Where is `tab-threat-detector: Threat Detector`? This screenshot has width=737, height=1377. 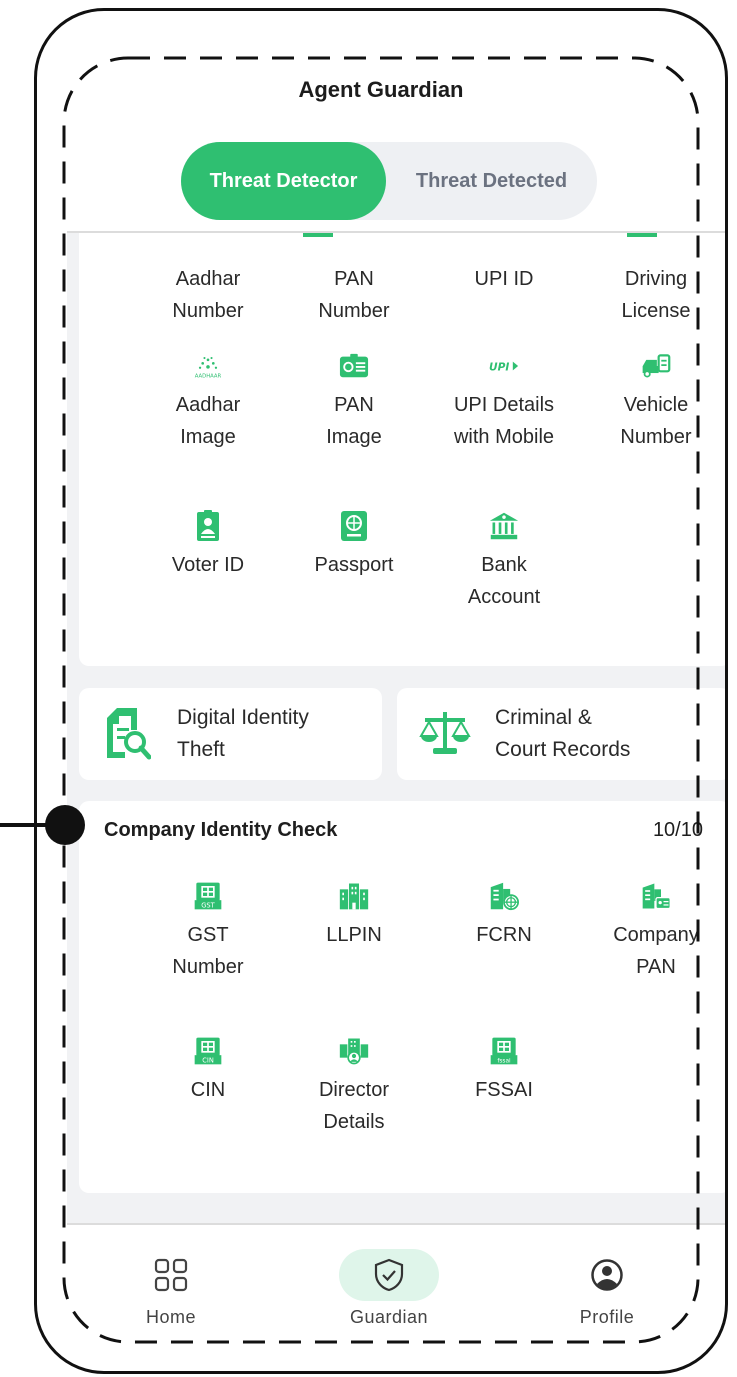
tab-threat-detector: Threat Detector is located at coordinates (283, 181).